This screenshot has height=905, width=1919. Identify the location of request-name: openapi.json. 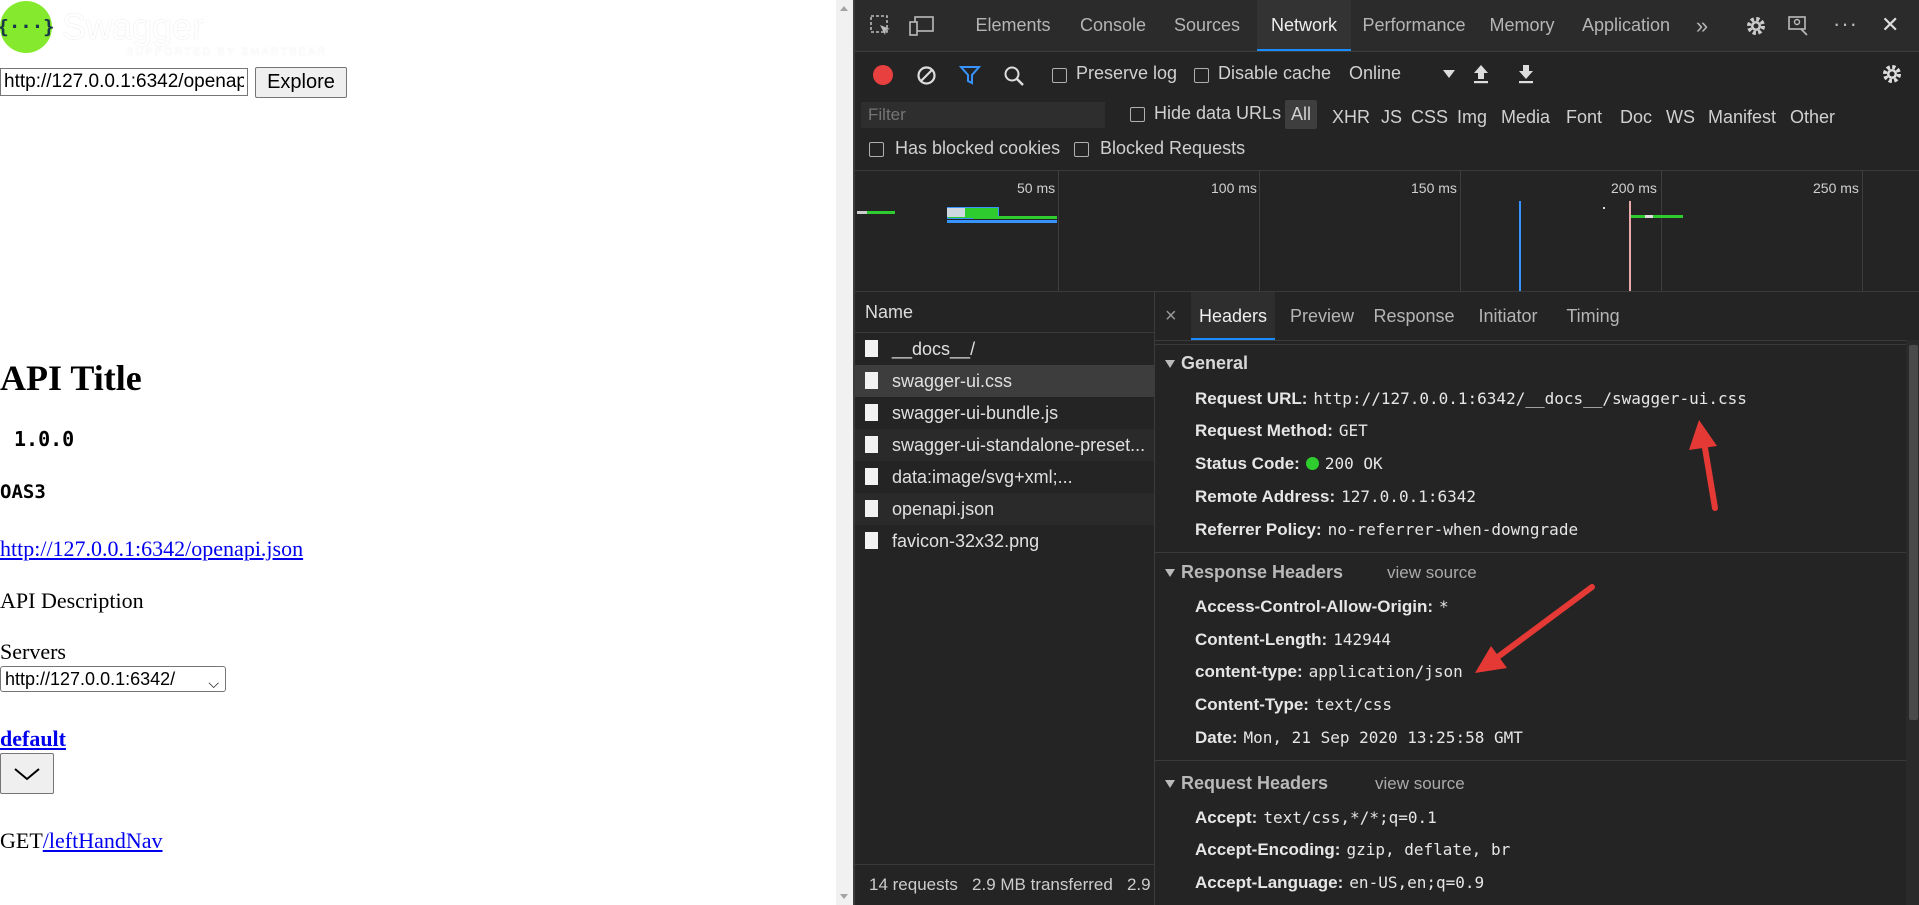
(943, 509).